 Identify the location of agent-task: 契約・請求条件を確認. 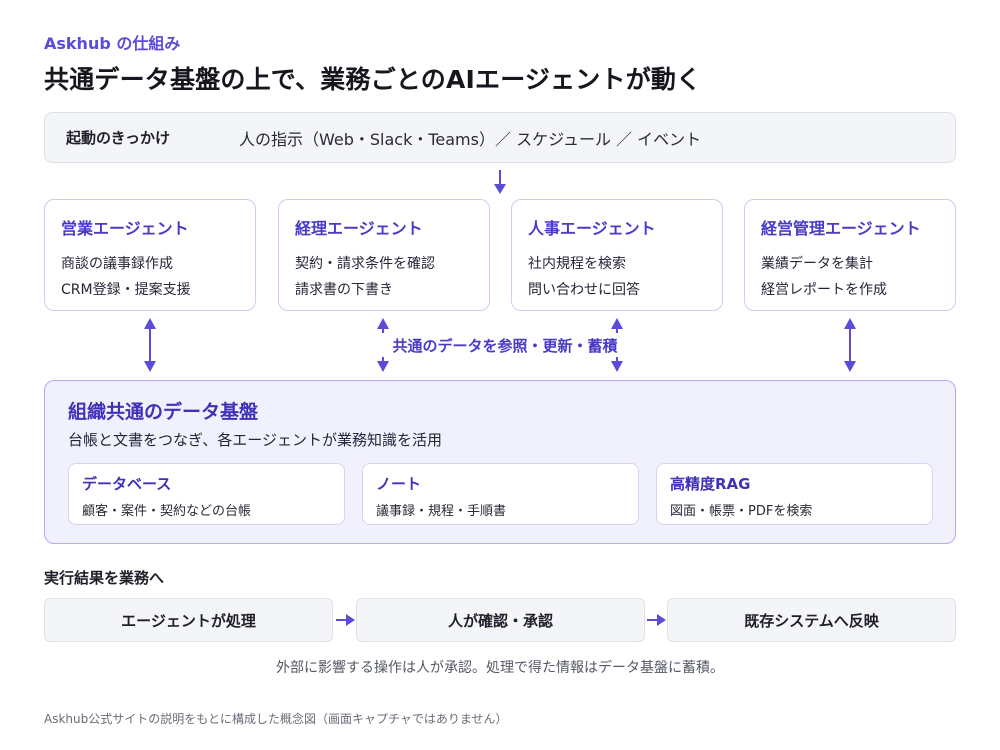
(365, 264).